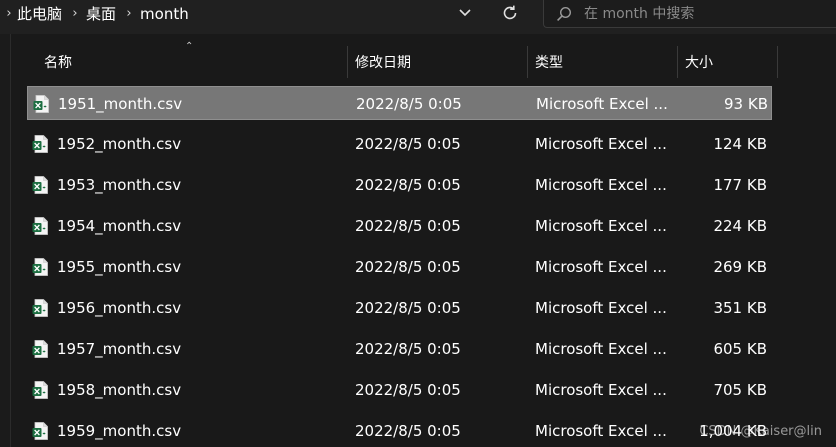 This screenshot has height=447, width=836. What do you see at coordinates (740, 185) in the screenshot?
I see `file-size: 177 KB` at bounding box center [740, 185].